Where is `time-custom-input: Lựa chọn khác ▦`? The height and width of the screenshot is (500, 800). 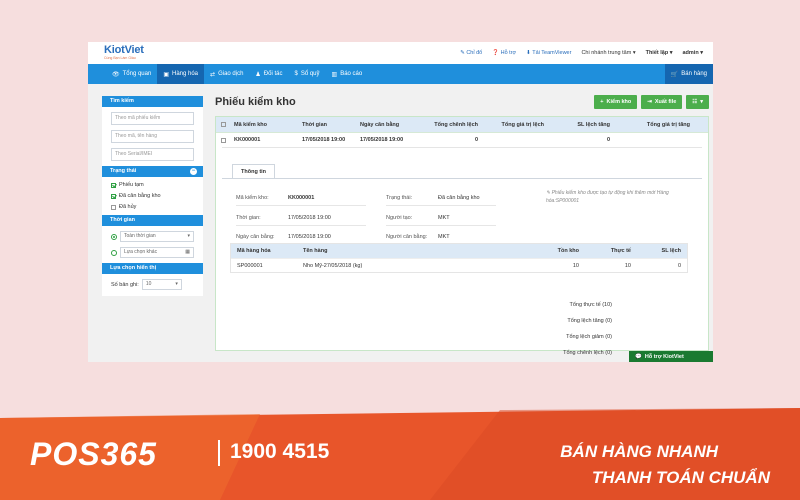 time-custom-input: Lựa chọn khác ▦ is located at coordinates (157, 252).